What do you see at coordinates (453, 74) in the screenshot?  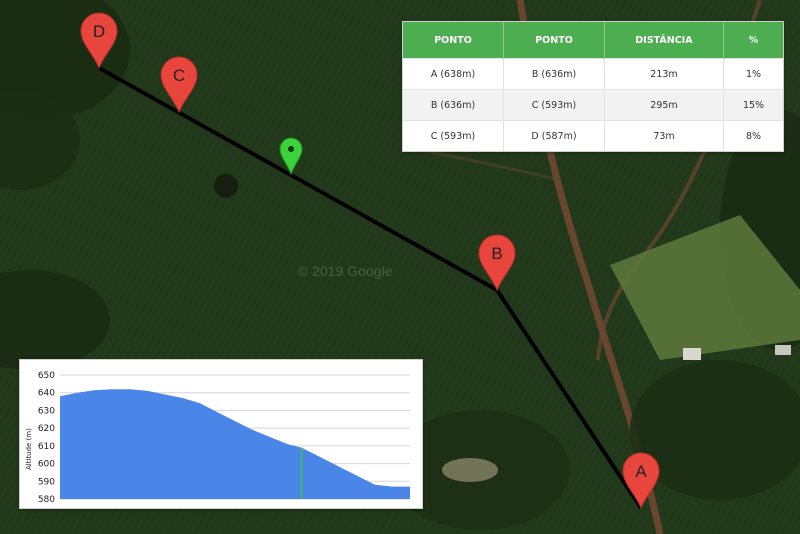 I see `cell-from: A (638m)` at bounding box center [453, 74].